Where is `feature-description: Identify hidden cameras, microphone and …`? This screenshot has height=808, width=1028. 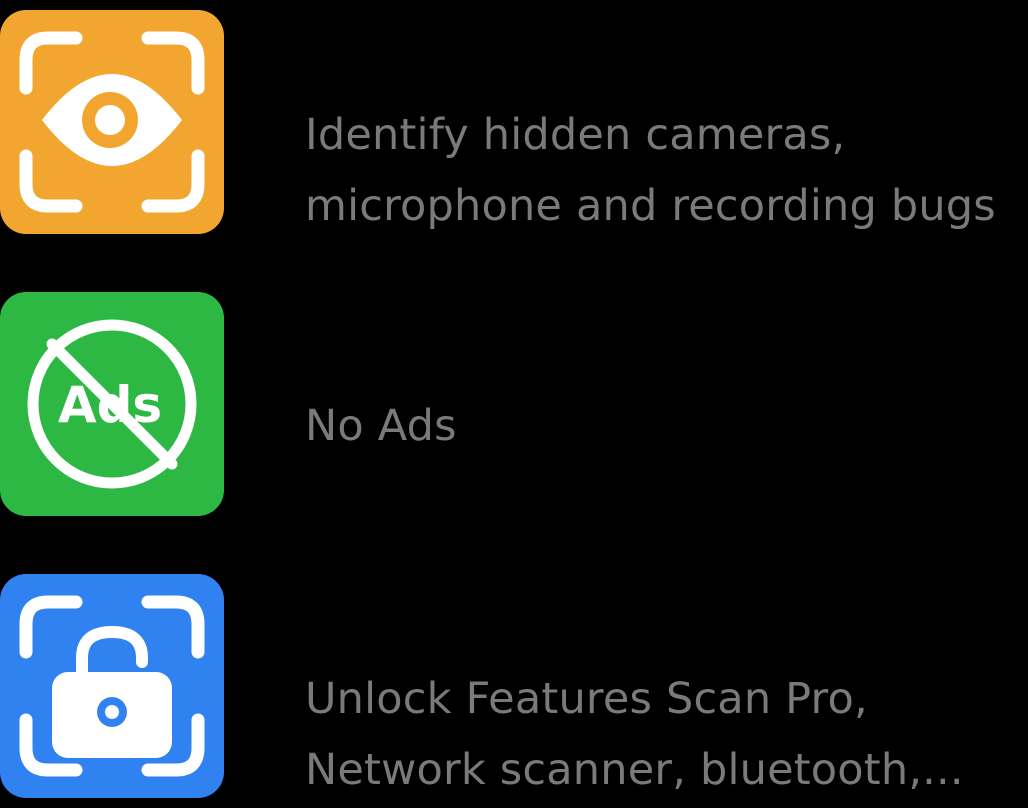 feature-description: Identify hidden cameras, microphone and … is located at coordinates (650, 171).